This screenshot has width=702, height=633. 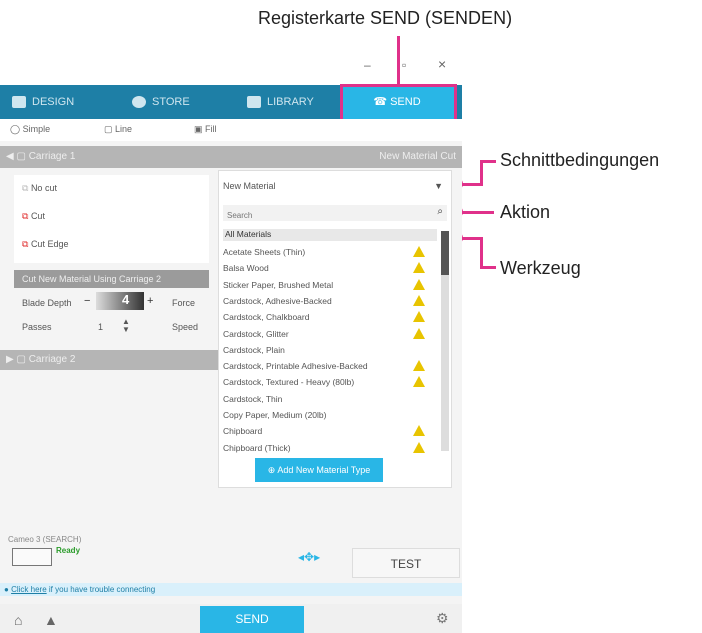 What do you see at coordinates (231, 130) in the screenshot?
I see `mode-bar: ◯ Simple ▢ Line ▣ Fill` at bounding box center [231, 130].